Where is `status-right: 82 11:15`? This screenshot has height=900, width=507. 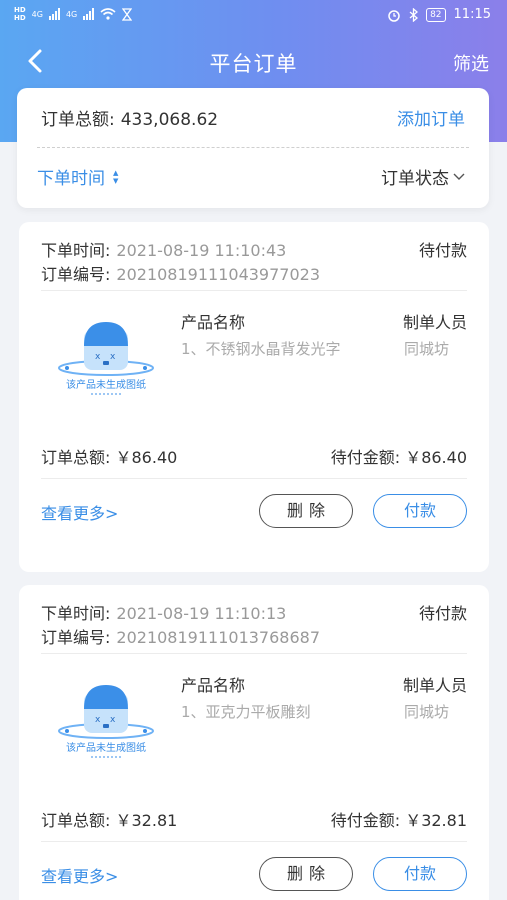 status-right: 82 11:15 is located at coordinates (439, 14).